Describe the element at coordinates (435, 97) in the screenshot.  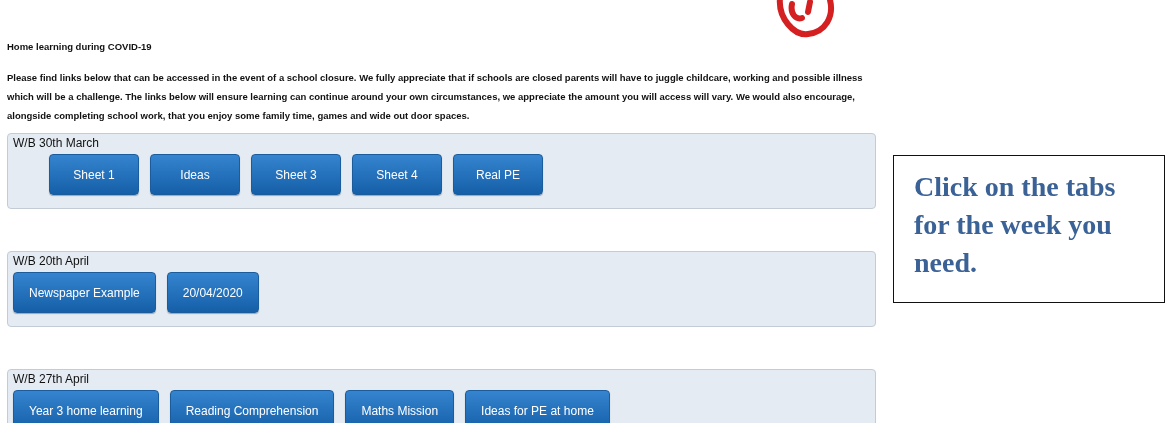
I see `intro-paragraph: Please find links below that can be accessed in the event of a school closure. We fully appreciate that if schools are closed parents will have to juggle childcare, working and possible illness which will be a challenge. The links below will ensure learning can continue around your own circumstances, we appreciate the amount you will access will vary. We would also encourage, alongside completing school work, that you enjoy some family time, games and wide out door spaces.` at that location.